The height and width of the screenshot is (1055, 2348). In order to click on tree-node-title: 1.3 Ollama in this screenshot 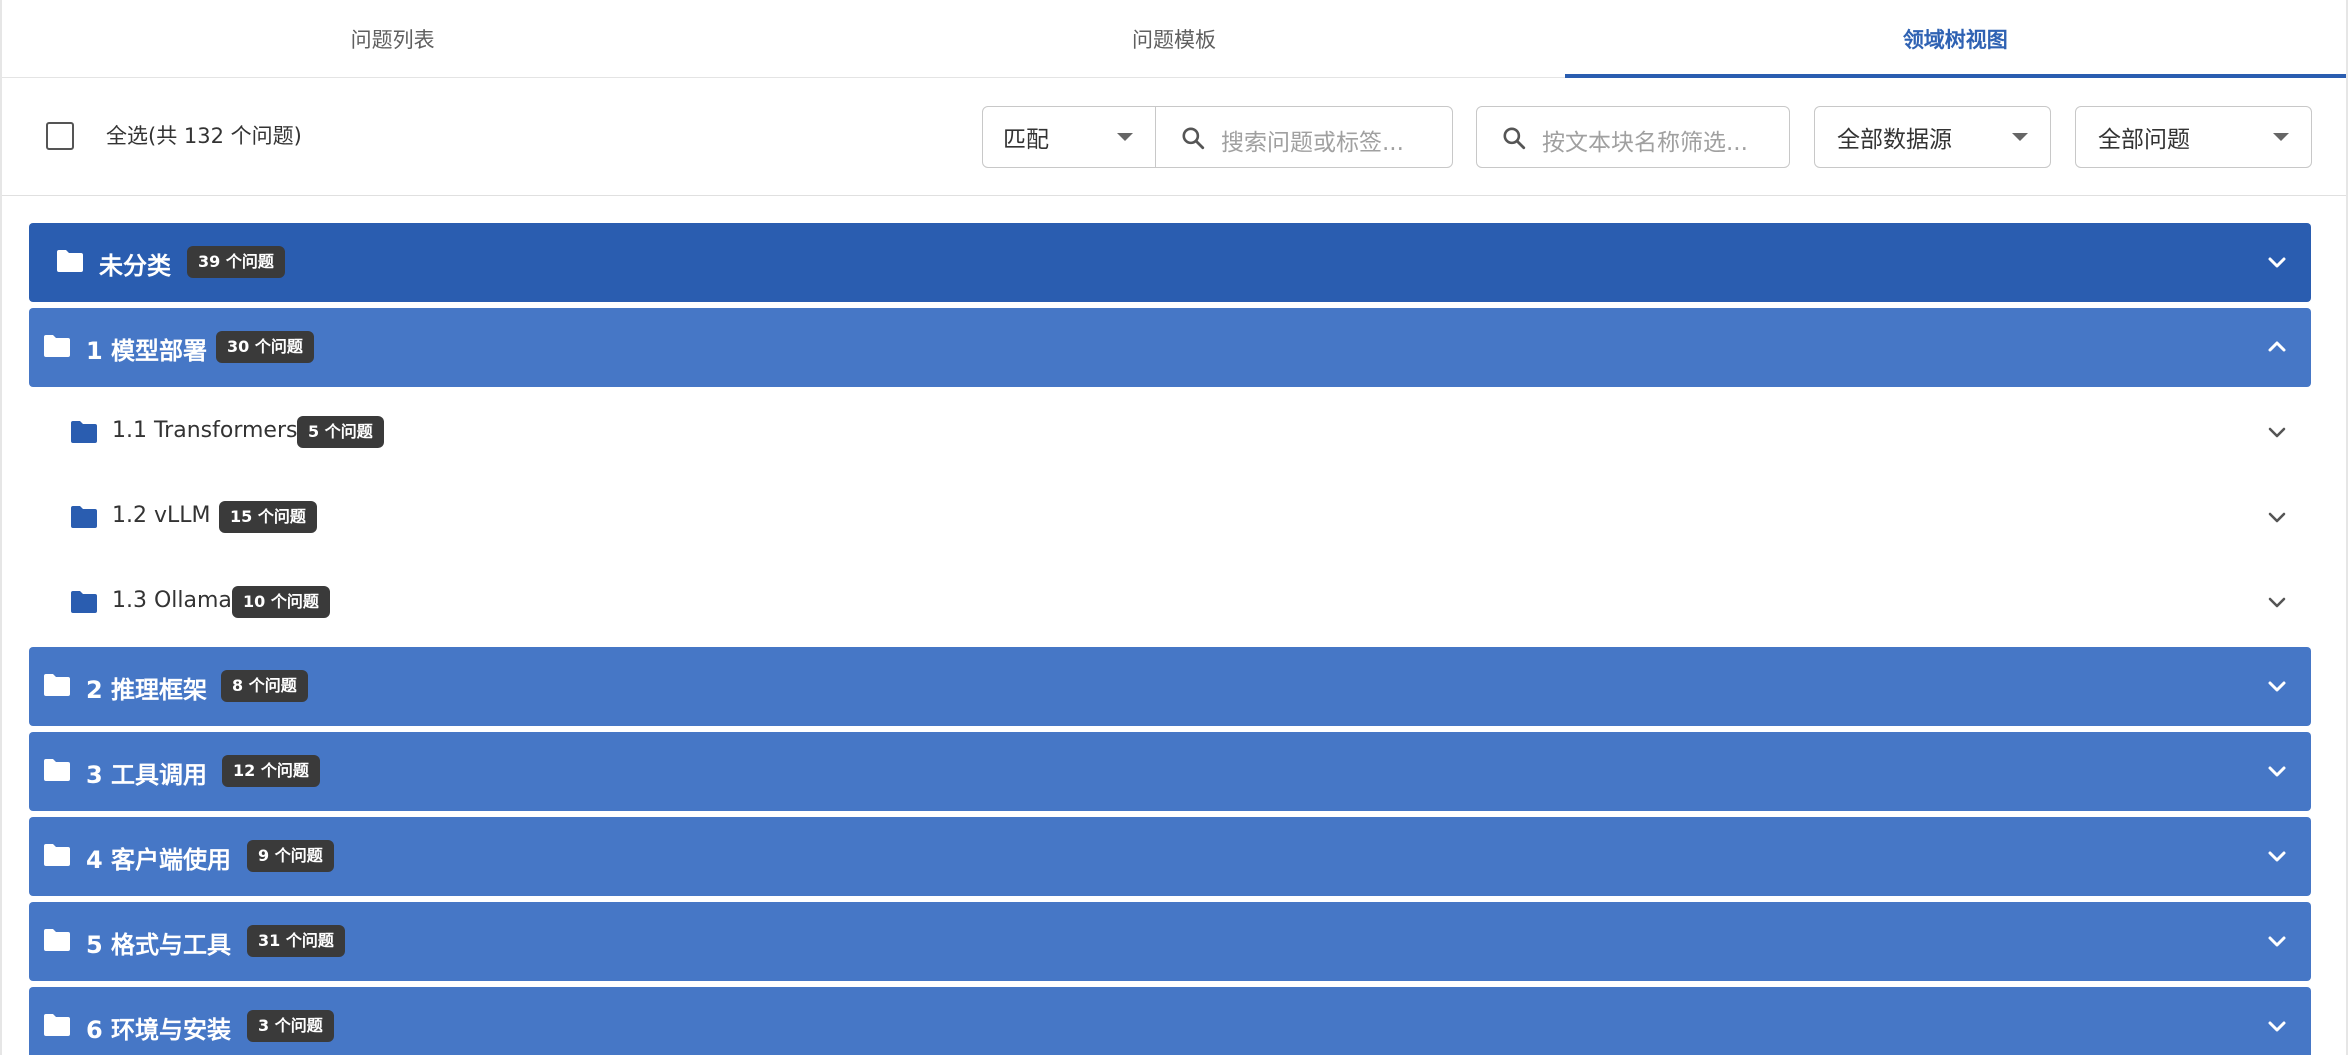, I will do `click(172, 600)`.